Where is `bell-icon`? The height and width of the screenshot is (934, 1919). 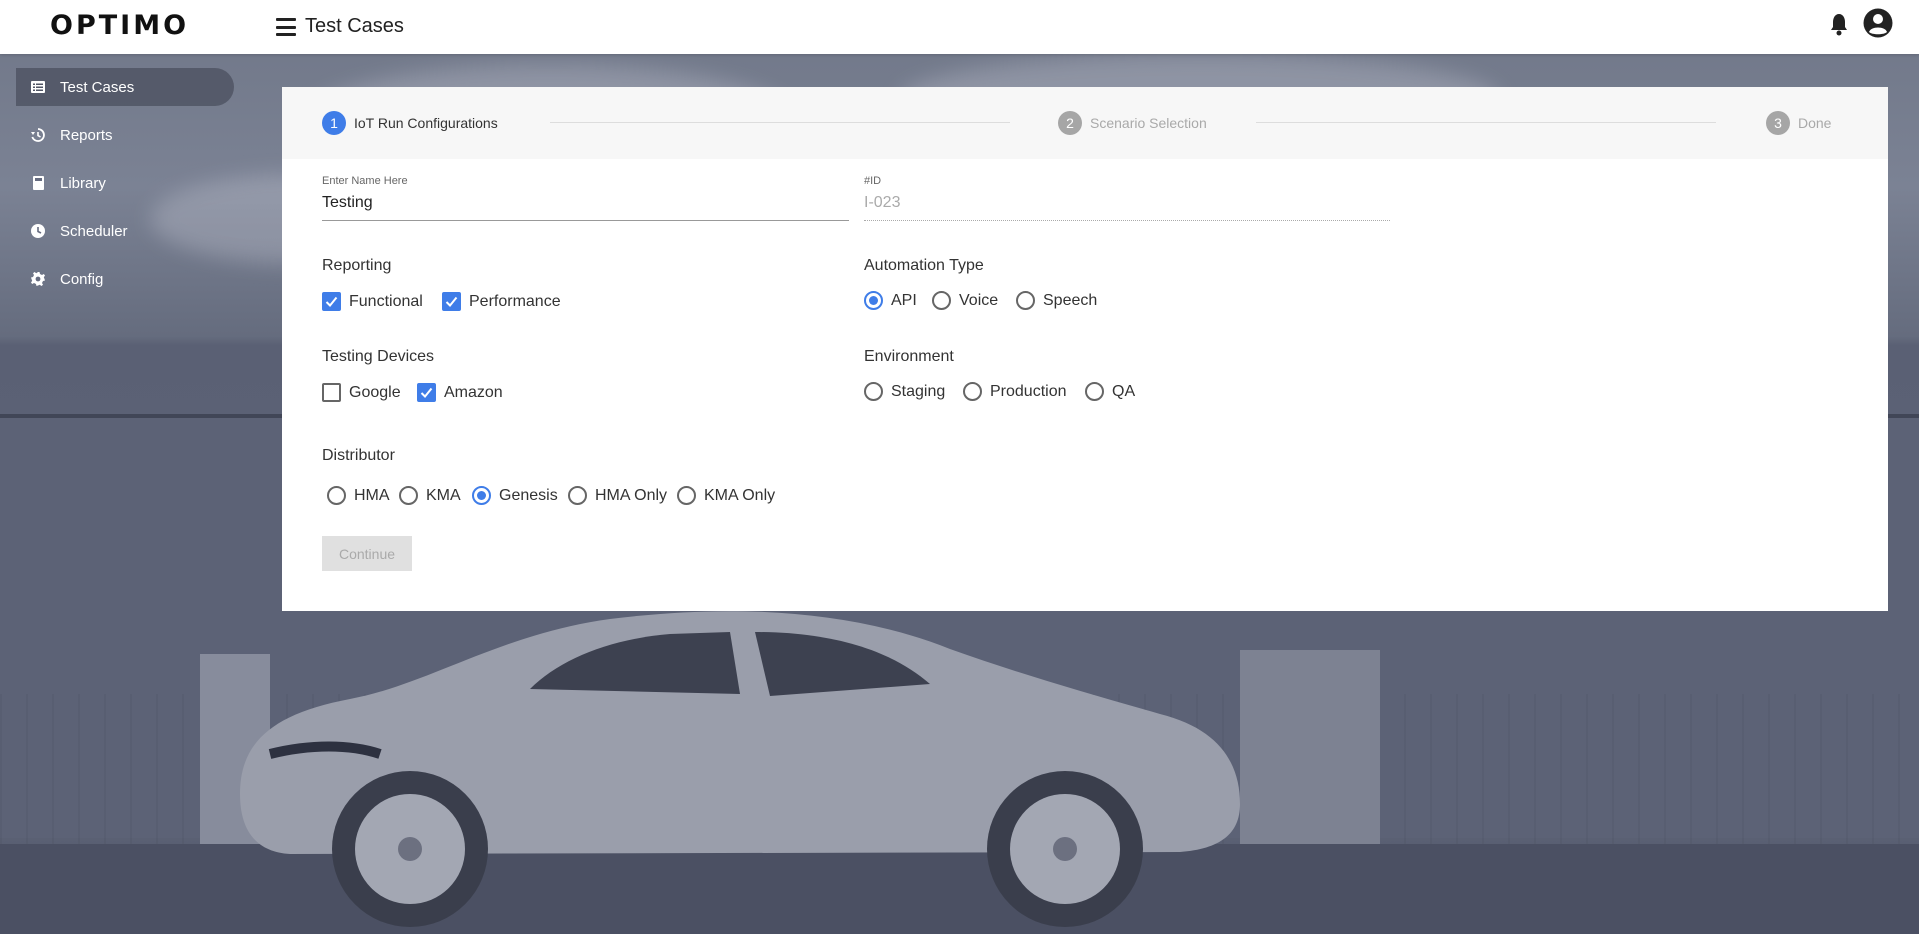
bell-icon is located at coordinates (1839, 24).